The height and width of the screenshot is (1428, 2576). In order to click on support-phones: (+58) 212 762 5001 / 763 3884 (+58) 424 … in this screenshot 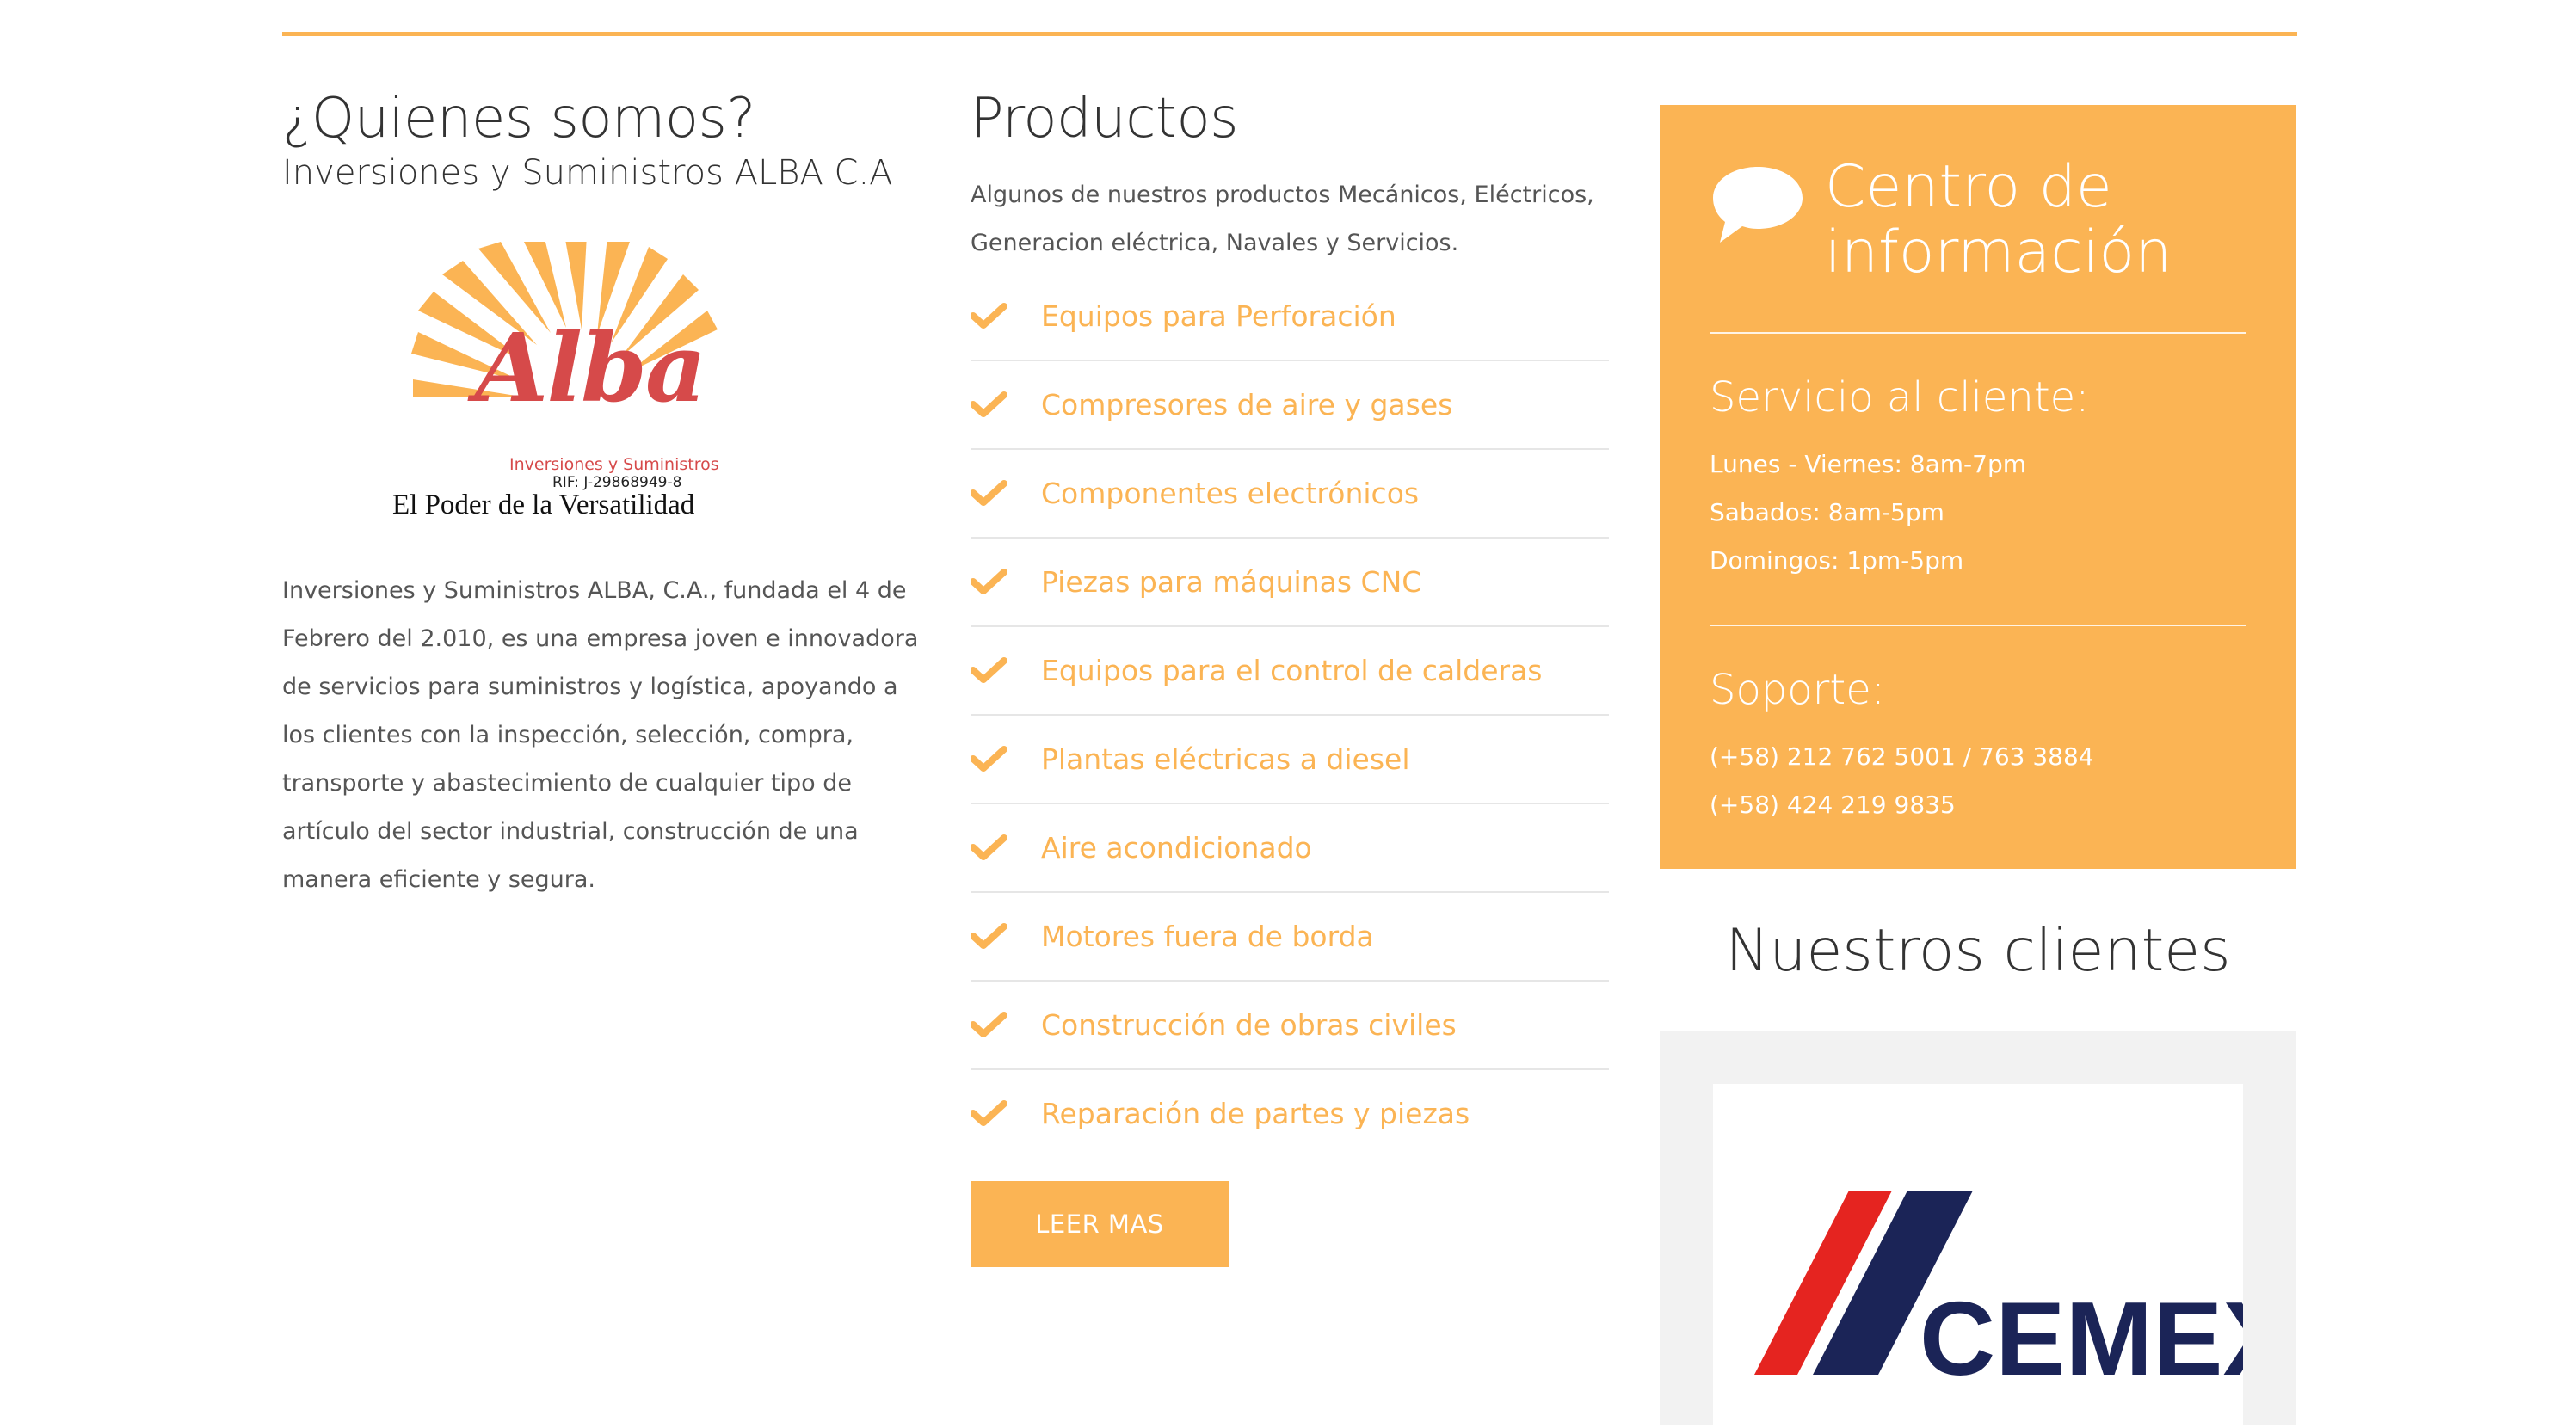, I will do `click(1902, 781)`.